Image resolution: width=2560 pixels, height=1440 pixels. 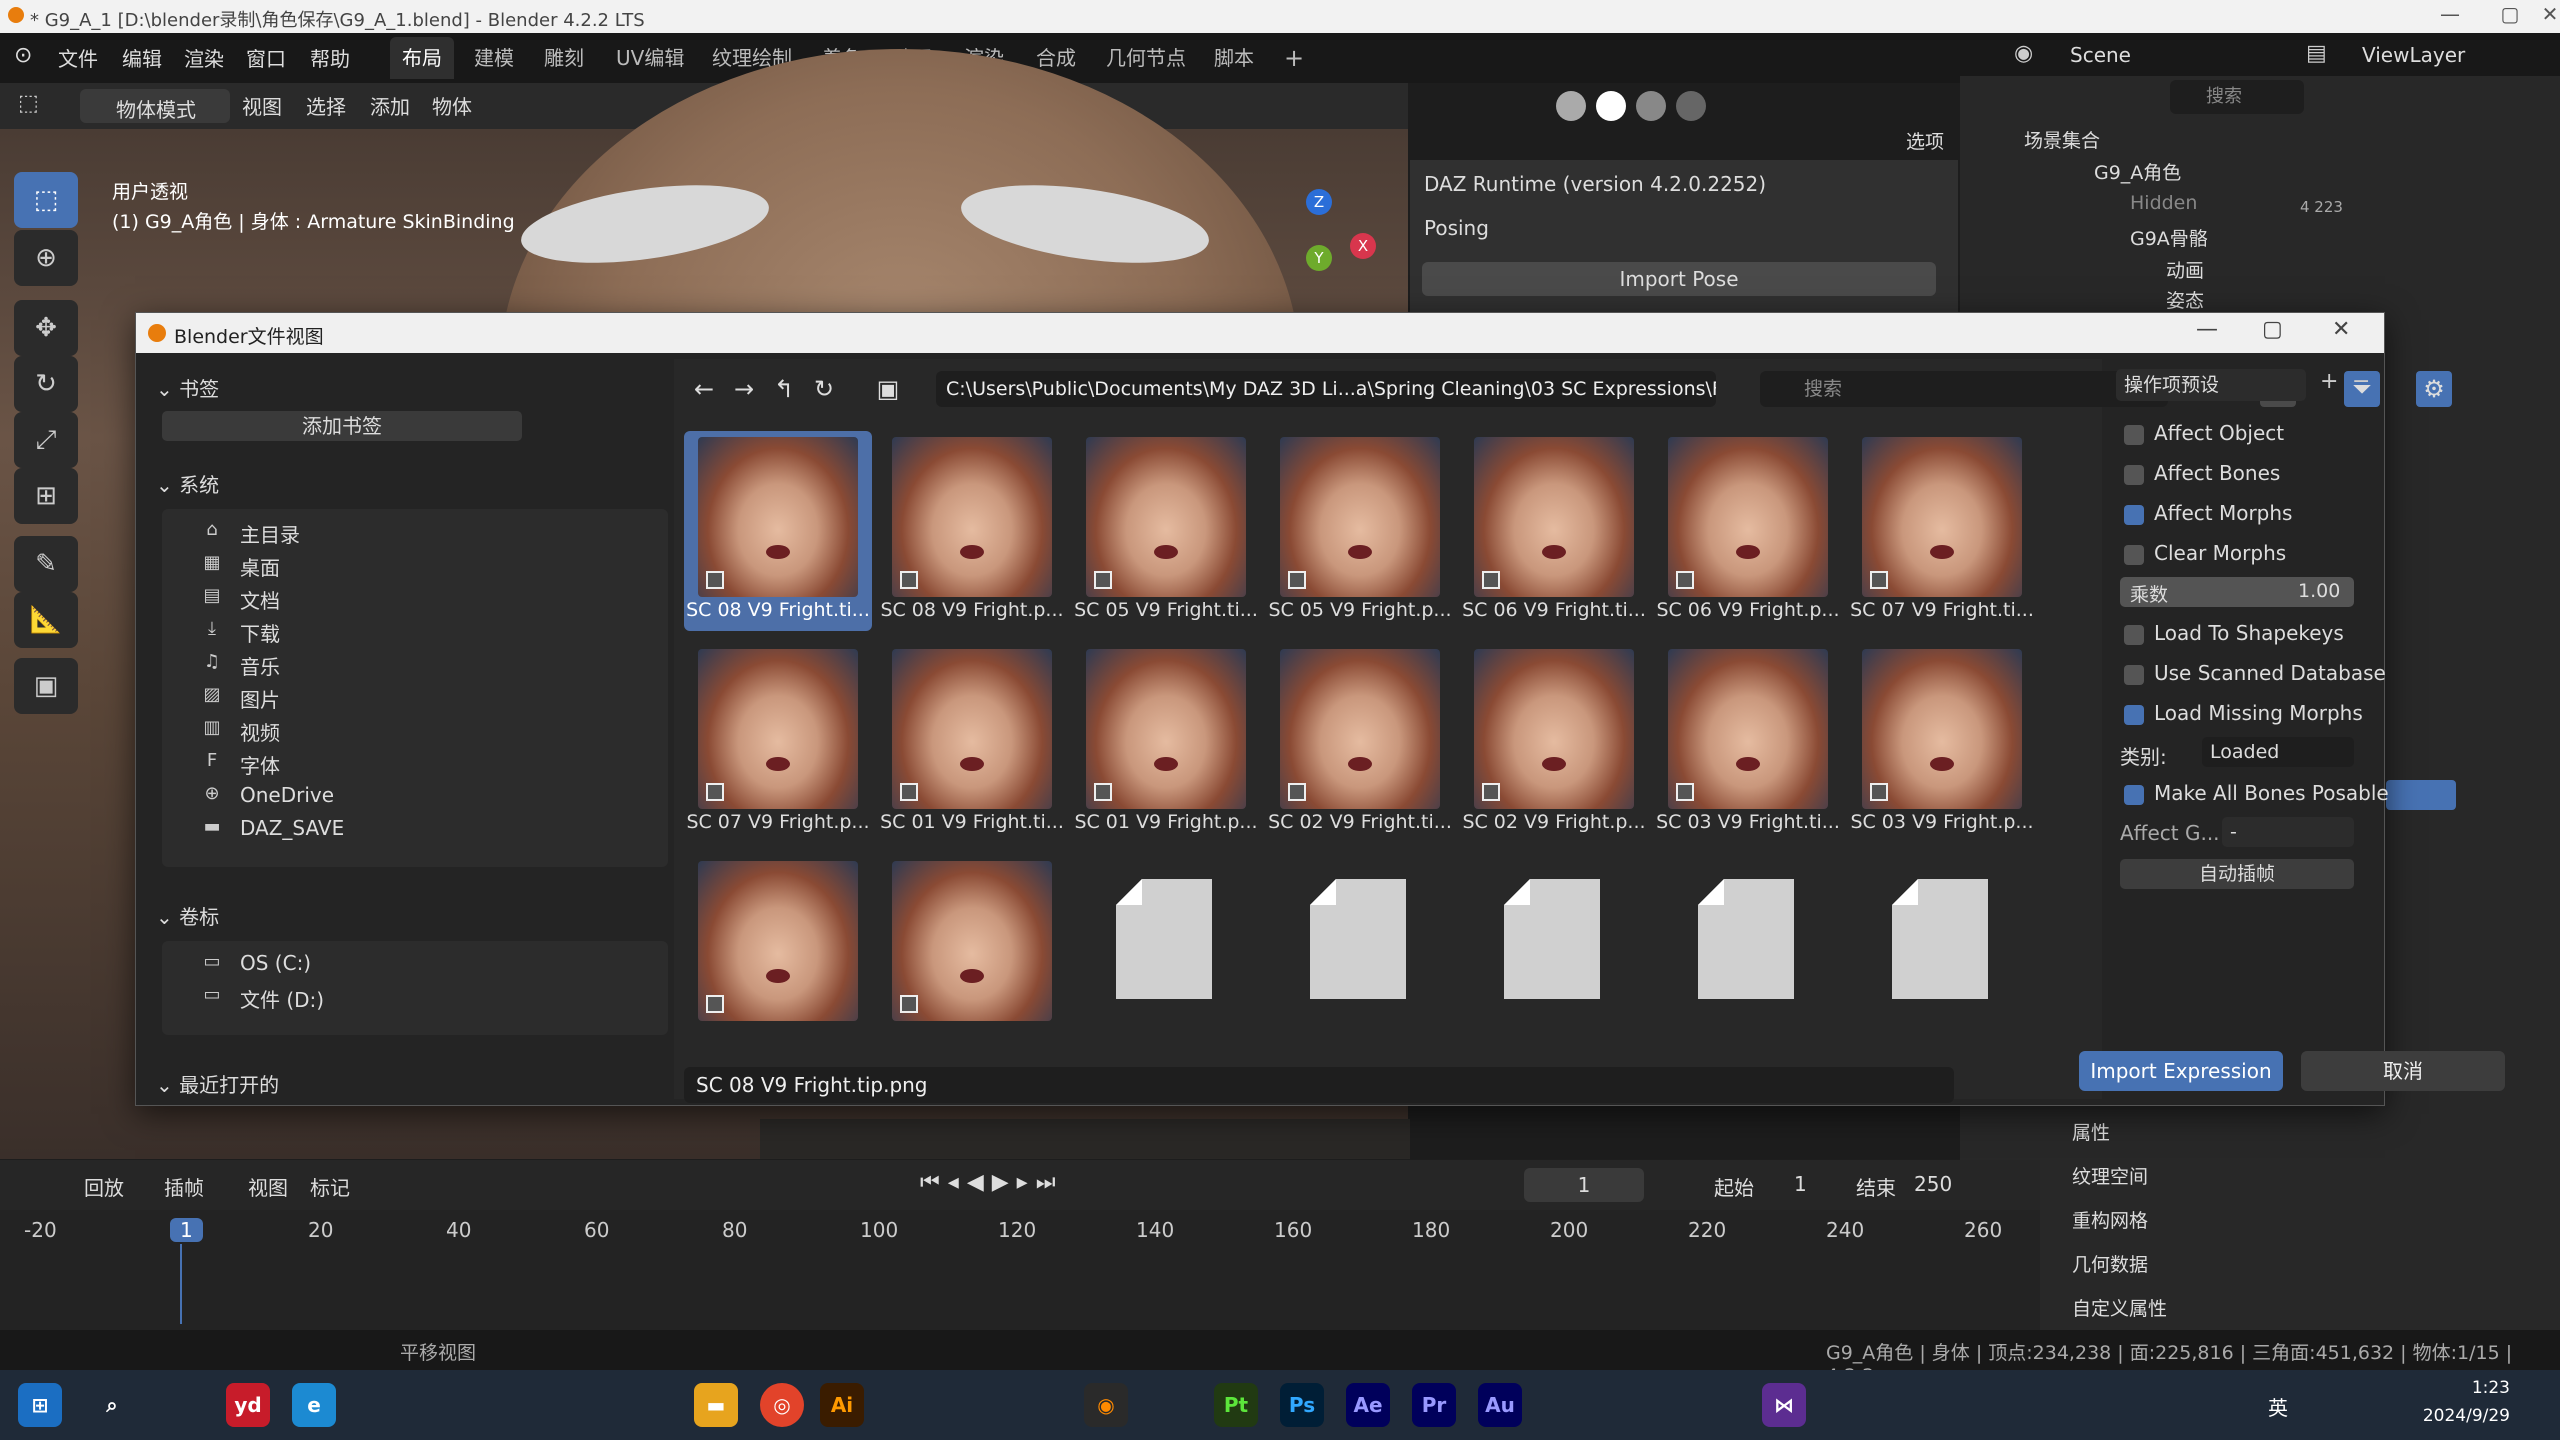 I want to click on place-videos: 视频, so click(x=260, y=731).